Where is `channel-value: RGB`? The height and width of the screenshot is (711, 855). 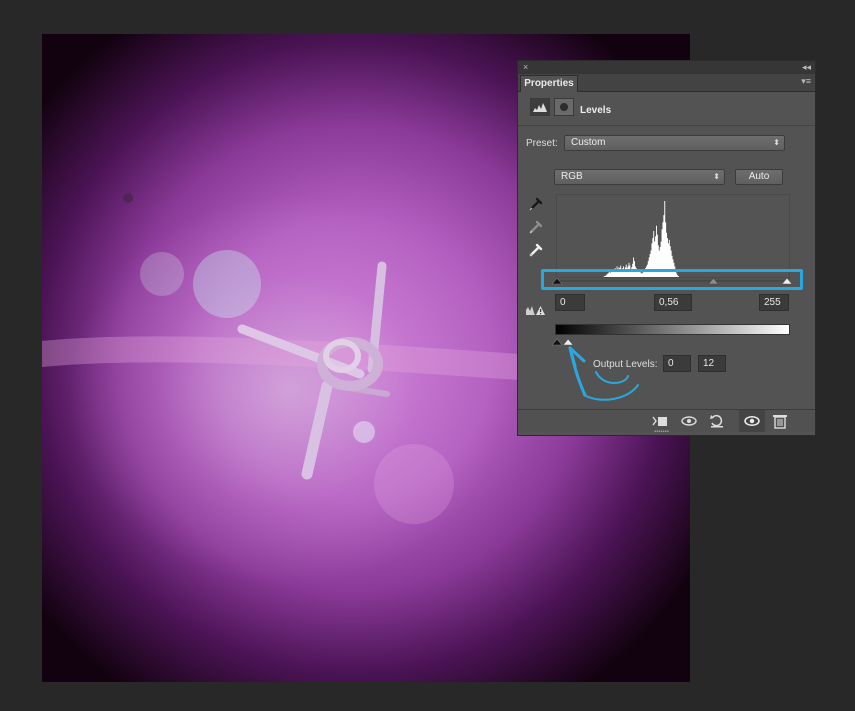
channel-value: RGB is located at coordinates (572, 176).